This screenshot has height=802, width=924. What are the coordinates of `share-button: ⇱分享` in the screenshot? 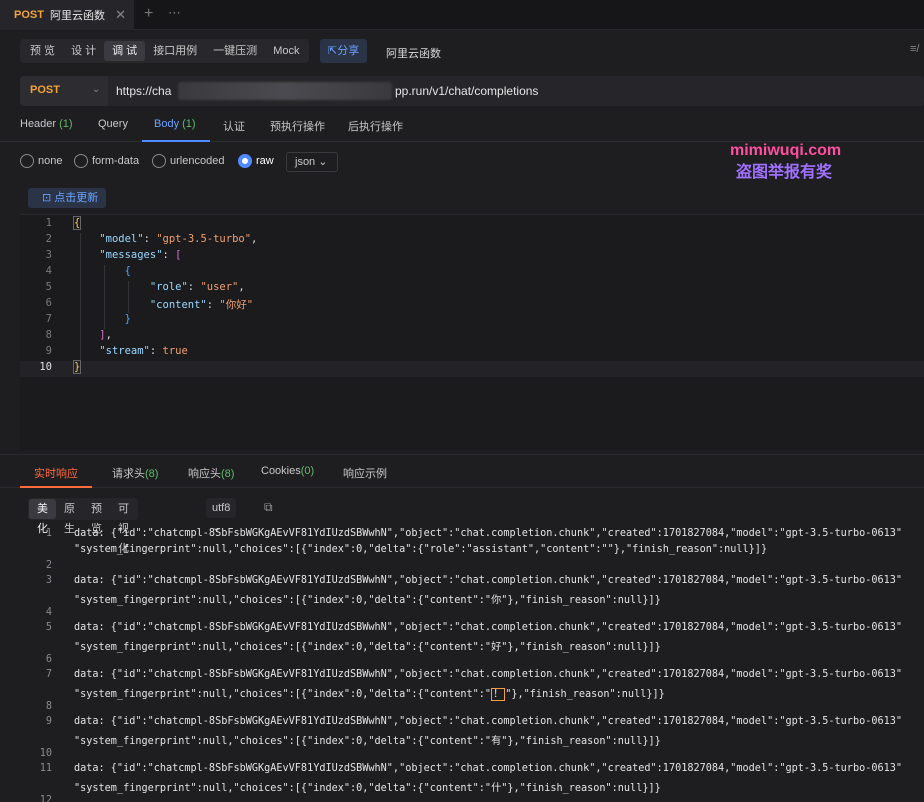 It's located at (344, 51).